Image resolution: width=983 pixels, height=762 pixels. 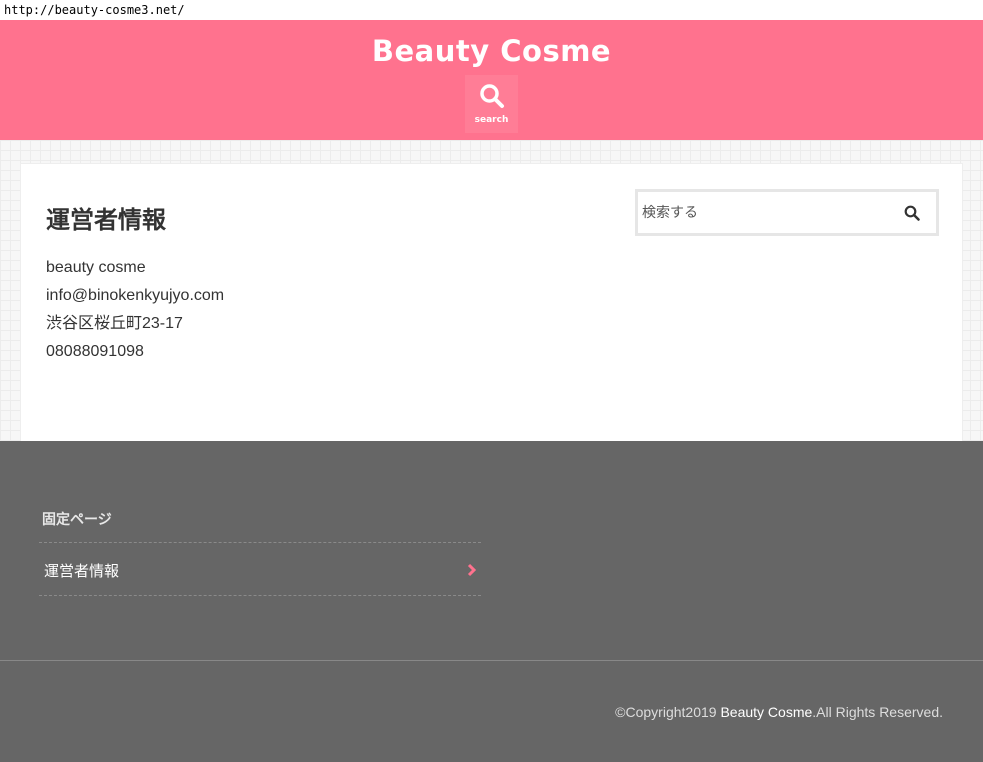 What do you see at coordinates (763, 212) in the screenshot?
I see `search-input` at bounding box center [763, 212].